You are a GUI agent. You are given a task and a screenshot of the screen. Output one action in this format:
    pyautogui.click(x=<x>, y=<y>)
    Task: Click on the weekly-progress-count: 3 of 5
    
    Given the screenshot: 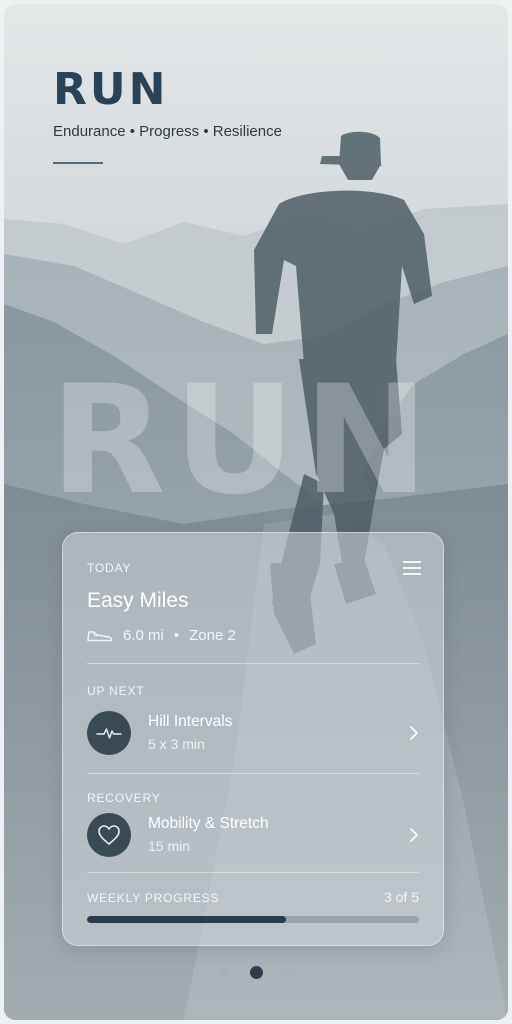 What is the action you would take?
    pyautogui.click(x=401, y=897)
    